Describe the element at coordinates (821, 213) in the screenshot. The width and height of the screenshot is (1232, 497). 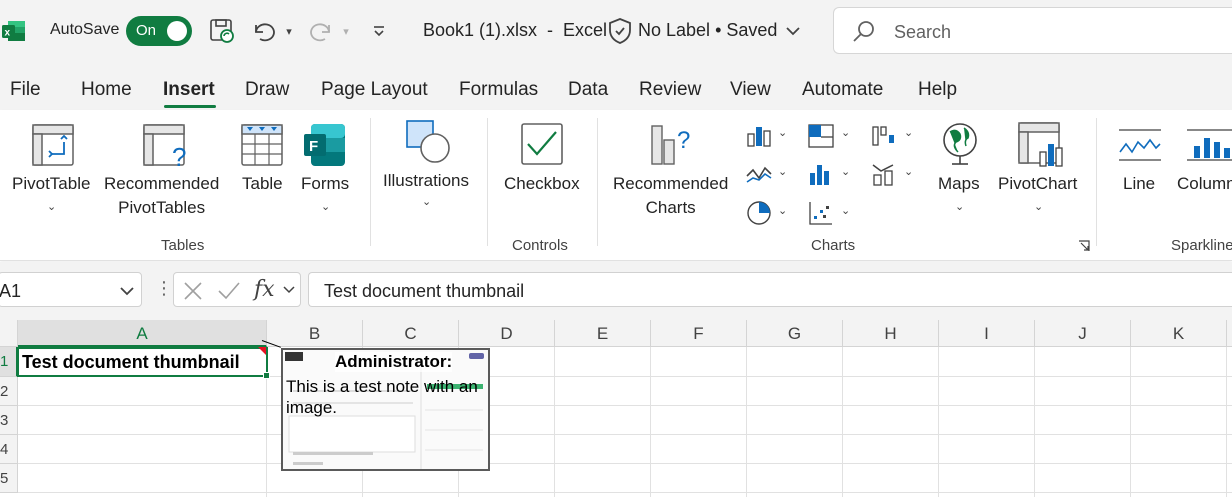
I see `scatter-chart-icon` at that location.